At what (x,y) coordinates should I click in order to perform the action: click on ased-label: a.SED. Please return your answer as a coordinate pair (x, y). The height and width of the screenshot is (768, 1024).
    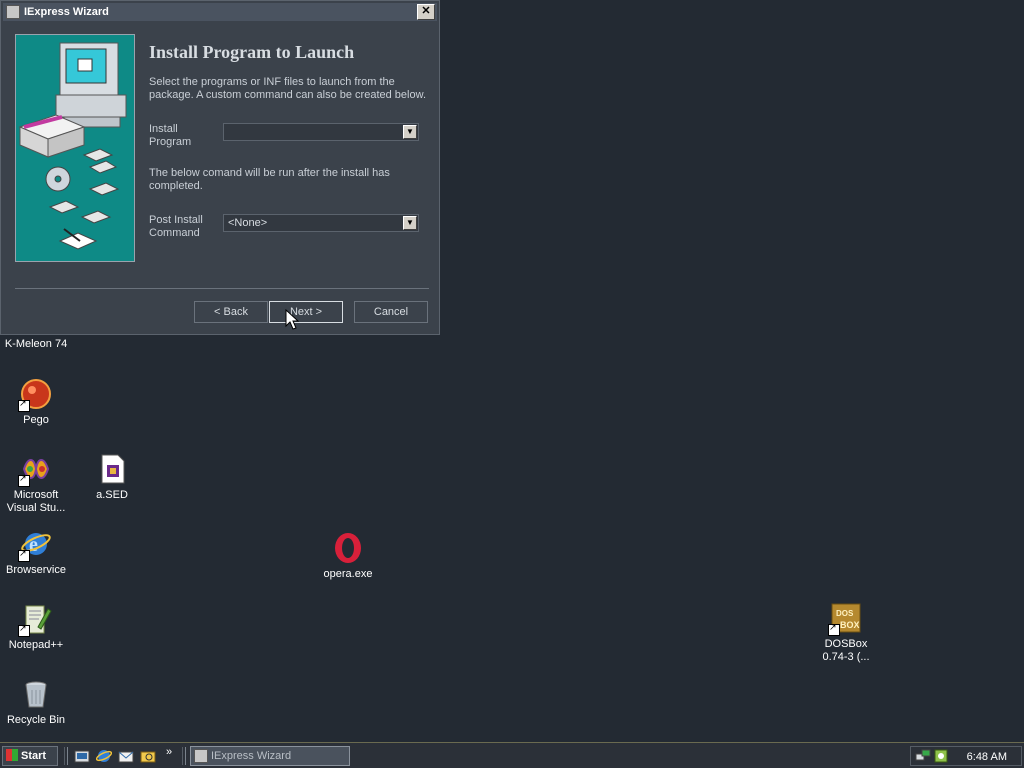
    Looking at the image, I should click on (112, 495).